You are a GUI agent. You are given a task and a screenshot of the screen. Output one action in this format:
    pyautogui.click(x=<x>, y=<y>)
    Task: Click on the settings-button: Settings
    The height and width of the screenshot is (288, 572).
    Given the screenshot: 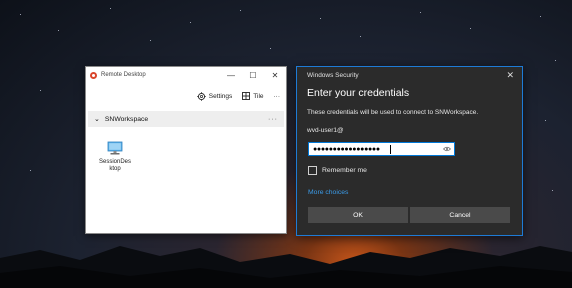 What is the action you would take?
    pyautogui.click(x=215, y=96)
    